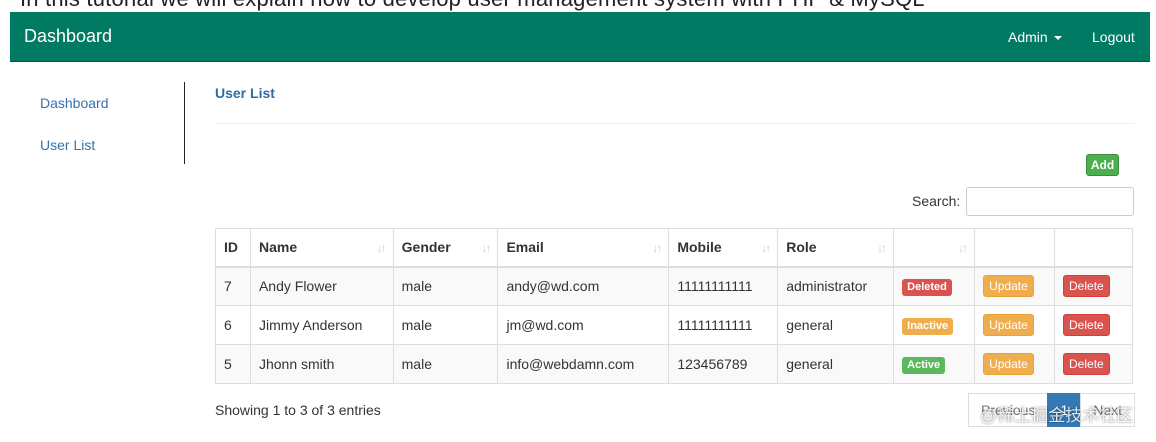  I want to click on page-title: User List, so click(245, 93).